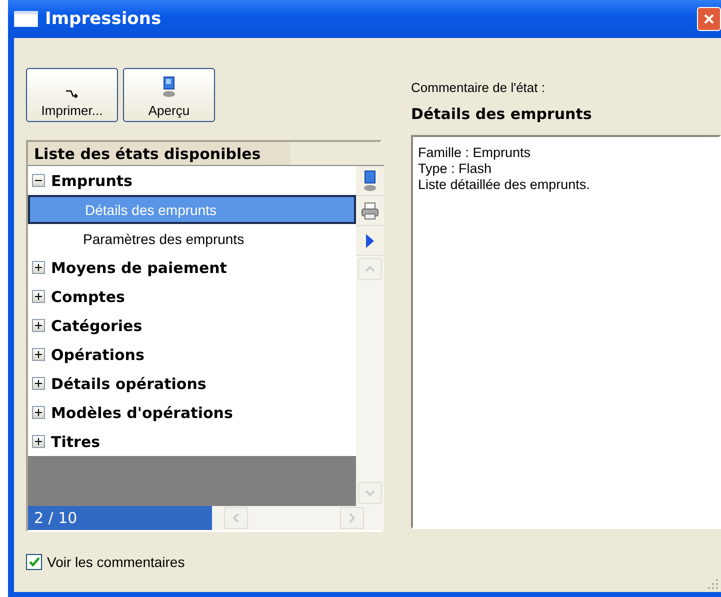 The width and height of the screenshot is (721, 597). Describe the element at coordinates (26, 19) in the screenshot. I see `window-icon` at that location.